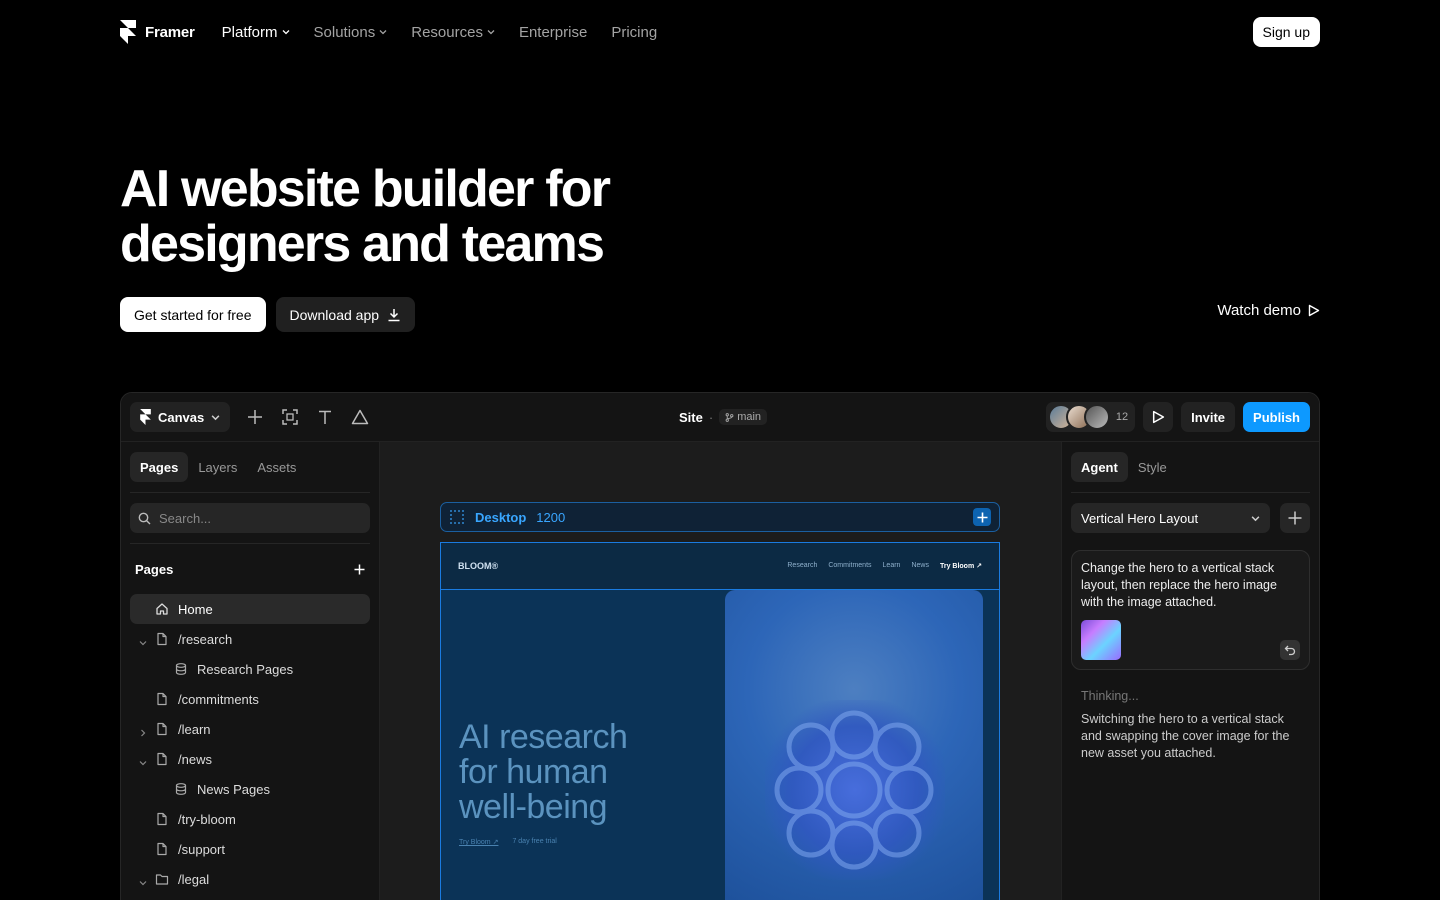 Image resolution: width=1440 pixels, height=900 pixels. I want to click on branch-label: main, so click(749, 417).